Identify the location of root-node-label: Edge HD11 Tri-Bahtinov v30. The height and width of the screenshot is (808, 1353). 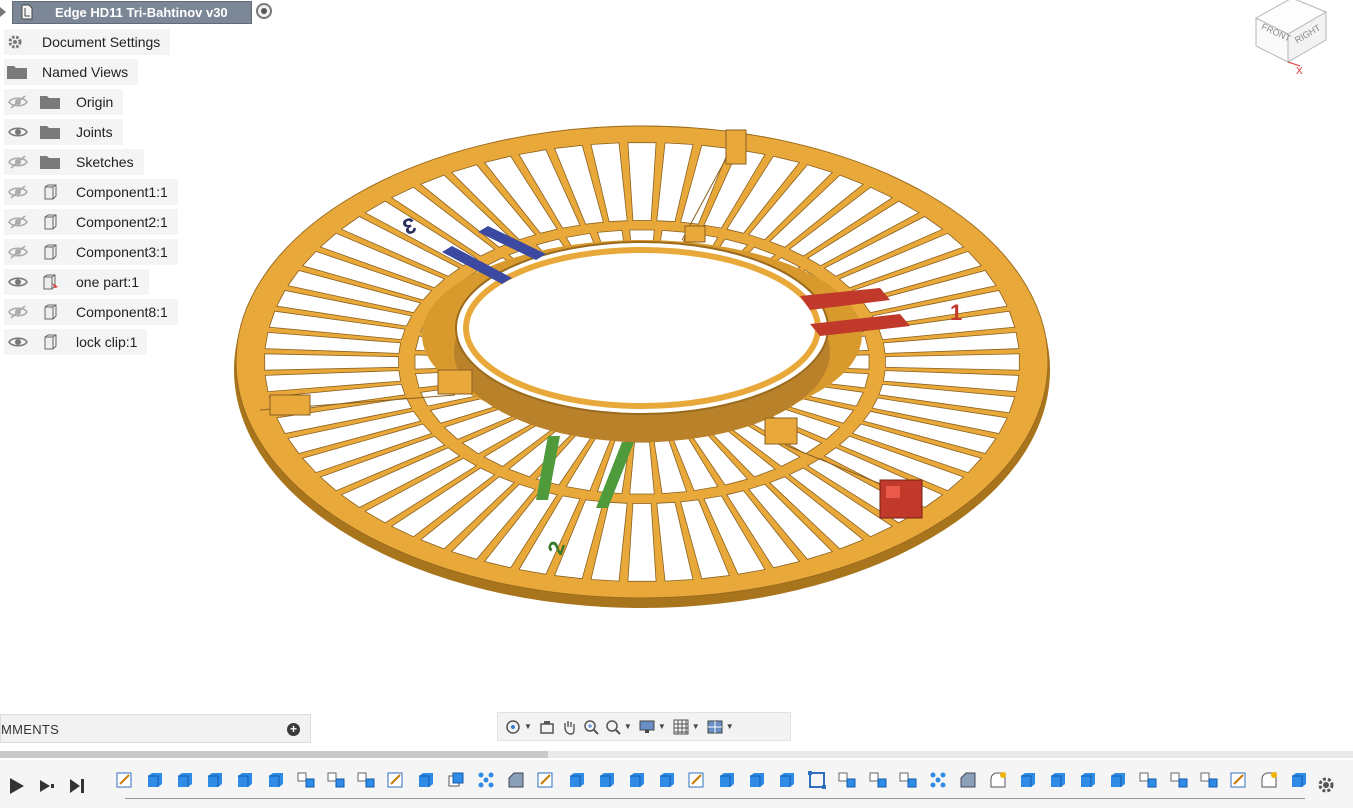
(141, 12).